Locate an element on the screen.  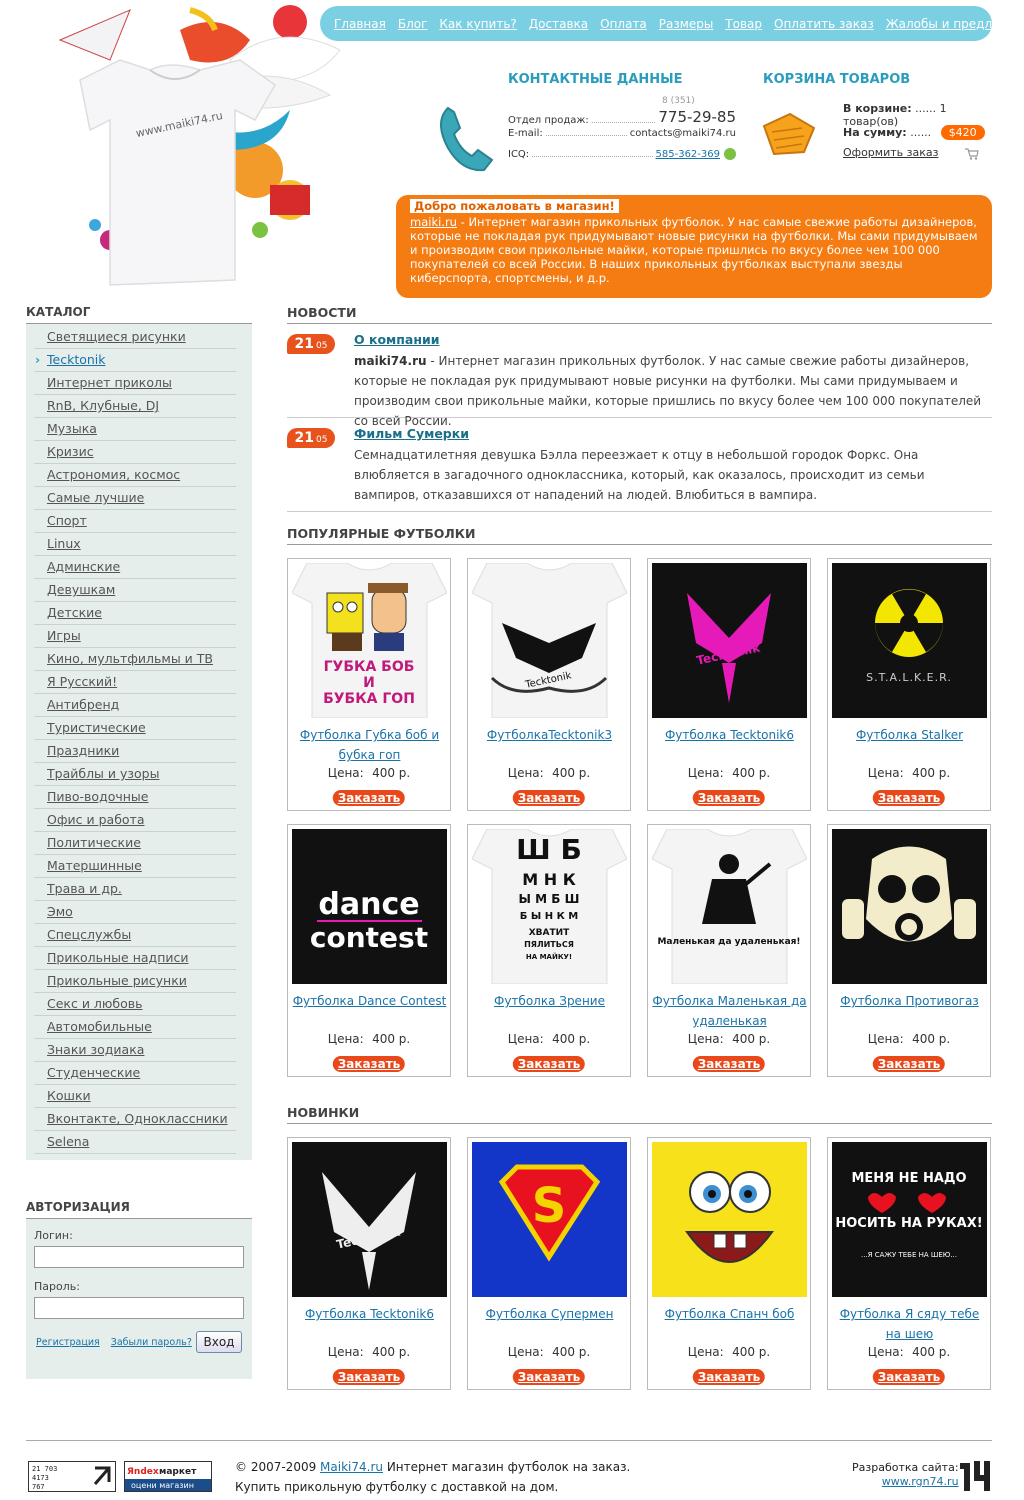
icq-link: 585-362-369 is located at coordinates (688, 154).